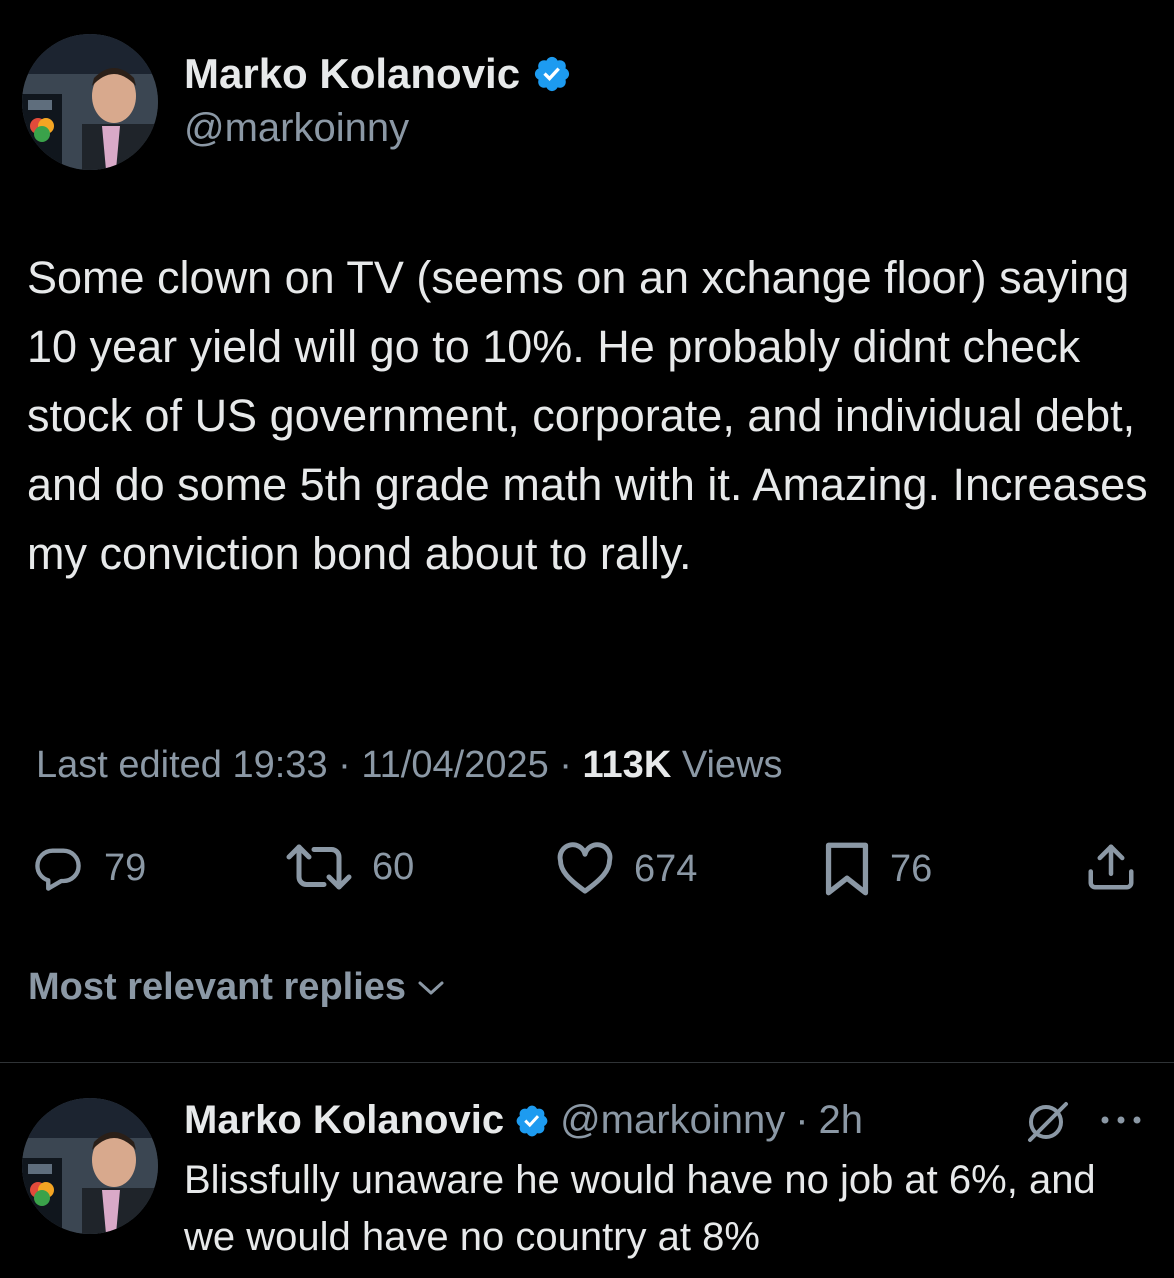  I want to click on tweet-date: 11/04/2025, so click(454, 765).